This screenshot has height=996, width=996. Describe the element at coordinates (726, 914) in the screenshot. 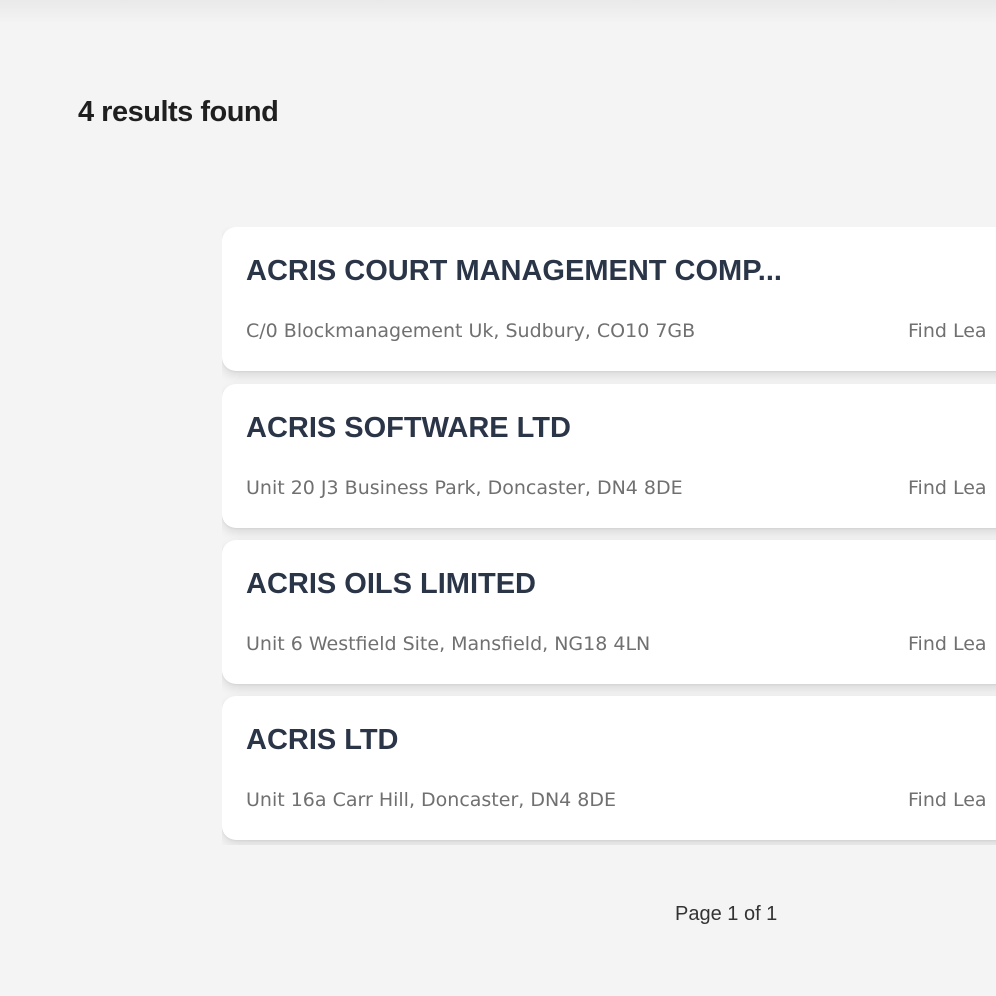

I see `pagination-label: Page 1 of 1` at that location.